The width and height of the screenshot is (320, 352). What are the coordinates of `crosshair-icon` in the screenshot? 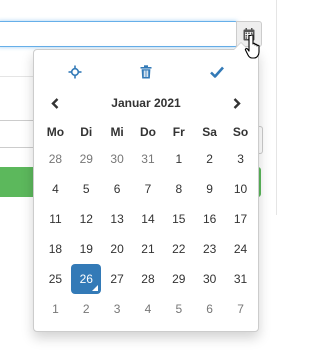 It's located at (75, 72).